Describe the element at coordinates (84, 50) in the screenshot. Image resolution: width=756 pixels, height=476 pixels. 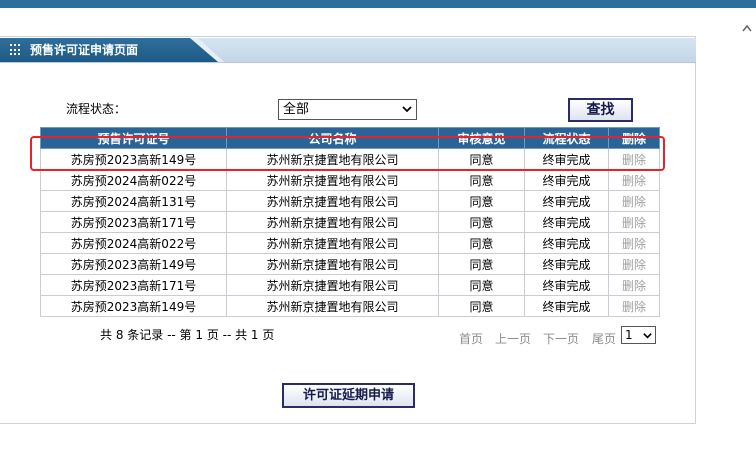
I see `page-title: 预售许可证申请页面` at that location.